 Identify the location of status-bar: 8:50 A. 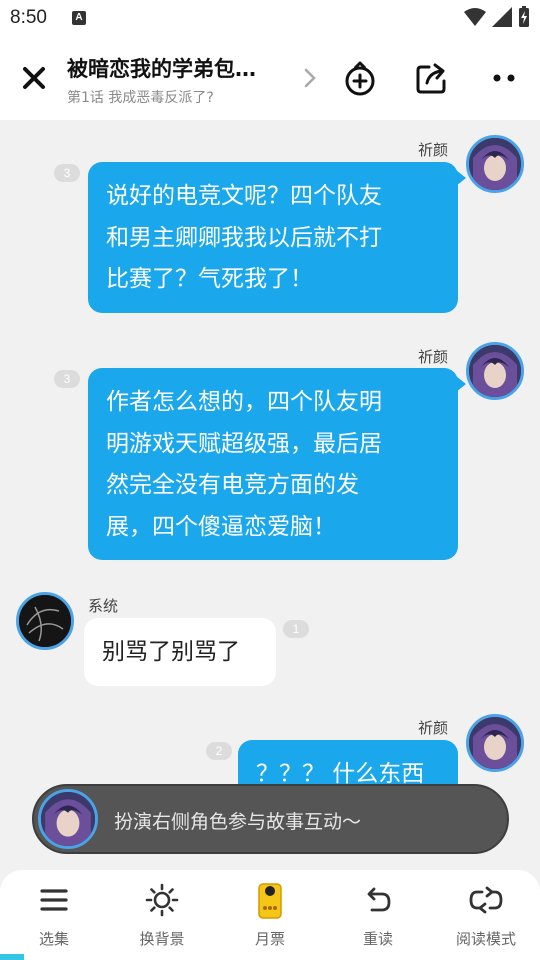
(270, 18).